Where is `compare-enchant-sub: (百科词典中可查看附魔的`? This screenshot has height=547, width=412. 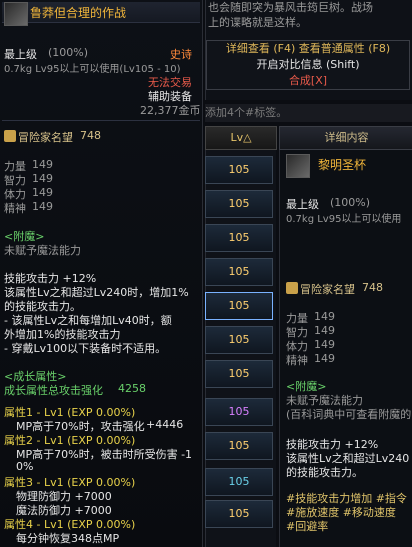
compare-enchant-sub: (百科词典中可查看附魔的 is located at coordinates (349, 414).